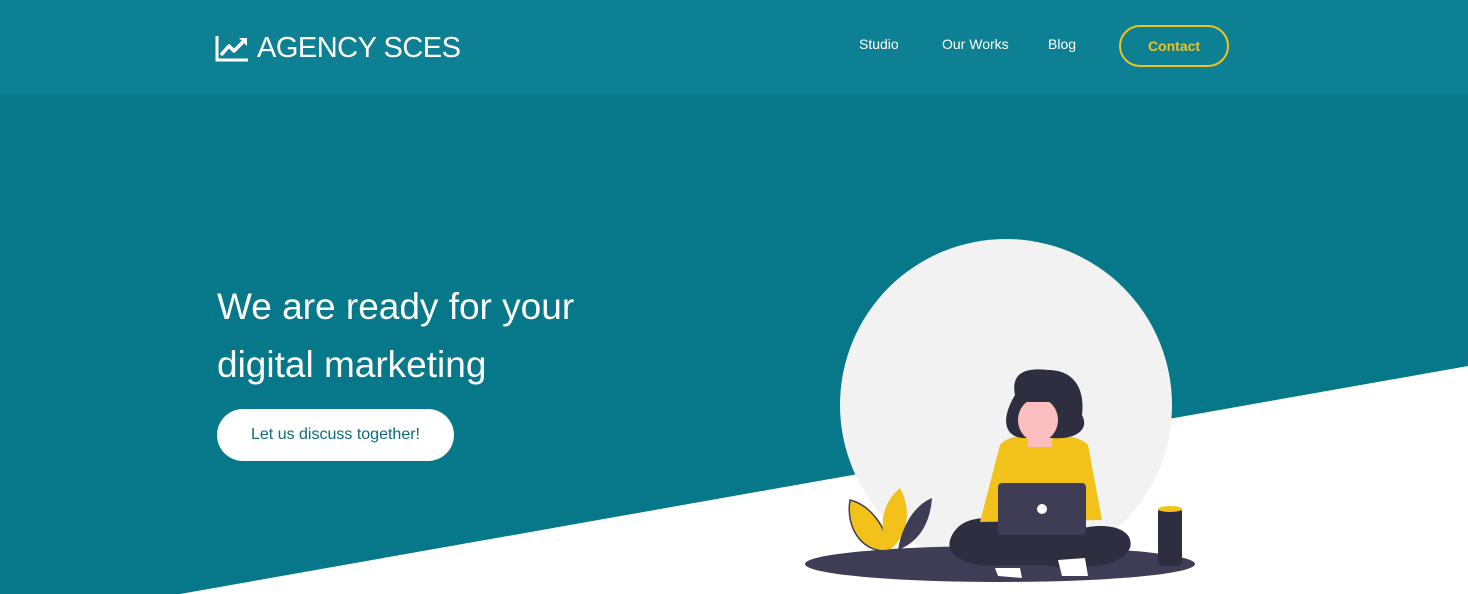 This screenshot has height=594, width=1468. What do you see at coordinates (1170, 536) in the screenshot?
I see `smart-speaker-icon` at bounding box center [1170, 536].